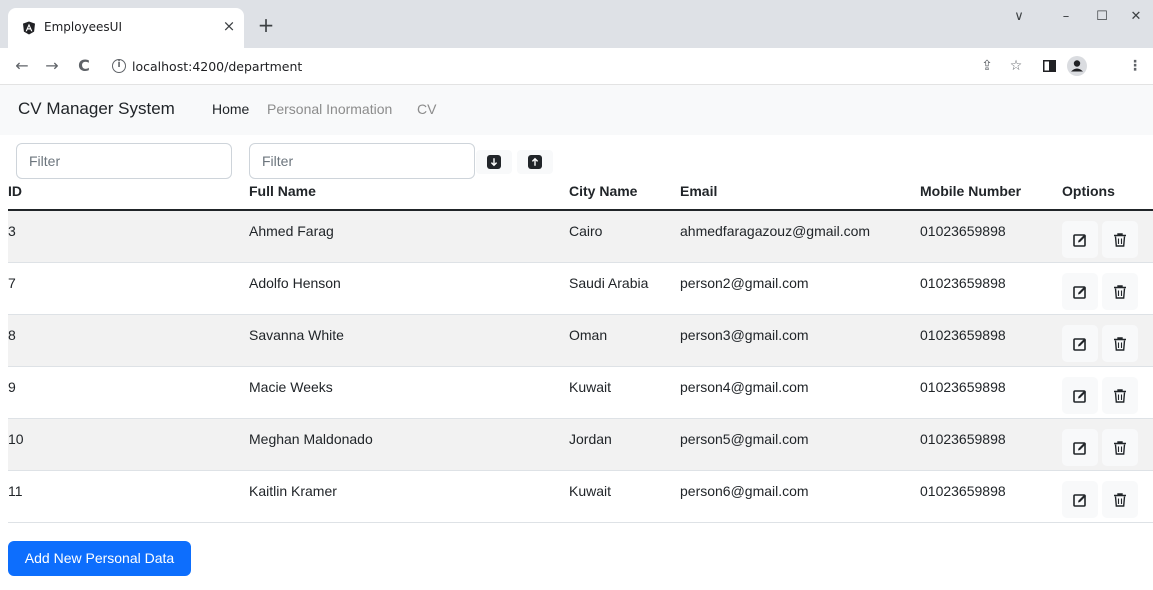 Image resolution: width=1153 pixels, height=590 pixels. I want to click on nav-link-home: Home, so click(230, 109).